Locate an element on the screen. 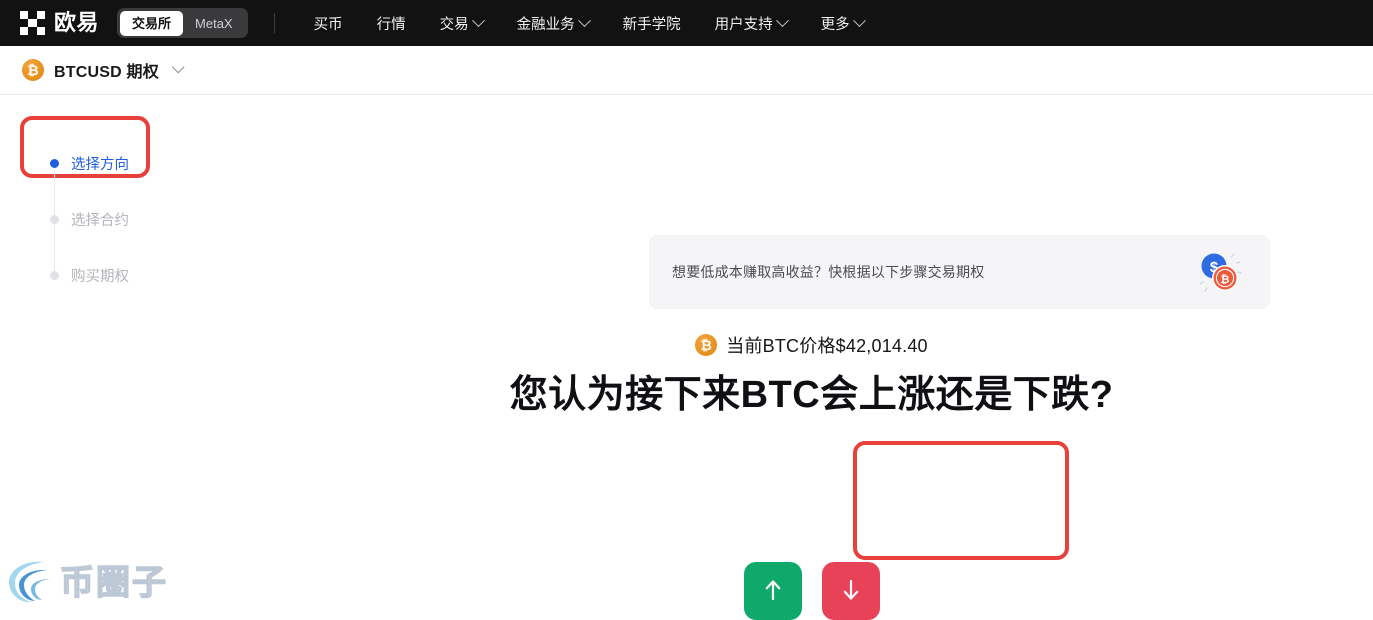 The height and width of the screenshot is (620, 1373). nav-item-label: 行情 is located at coordinates (391, 24).